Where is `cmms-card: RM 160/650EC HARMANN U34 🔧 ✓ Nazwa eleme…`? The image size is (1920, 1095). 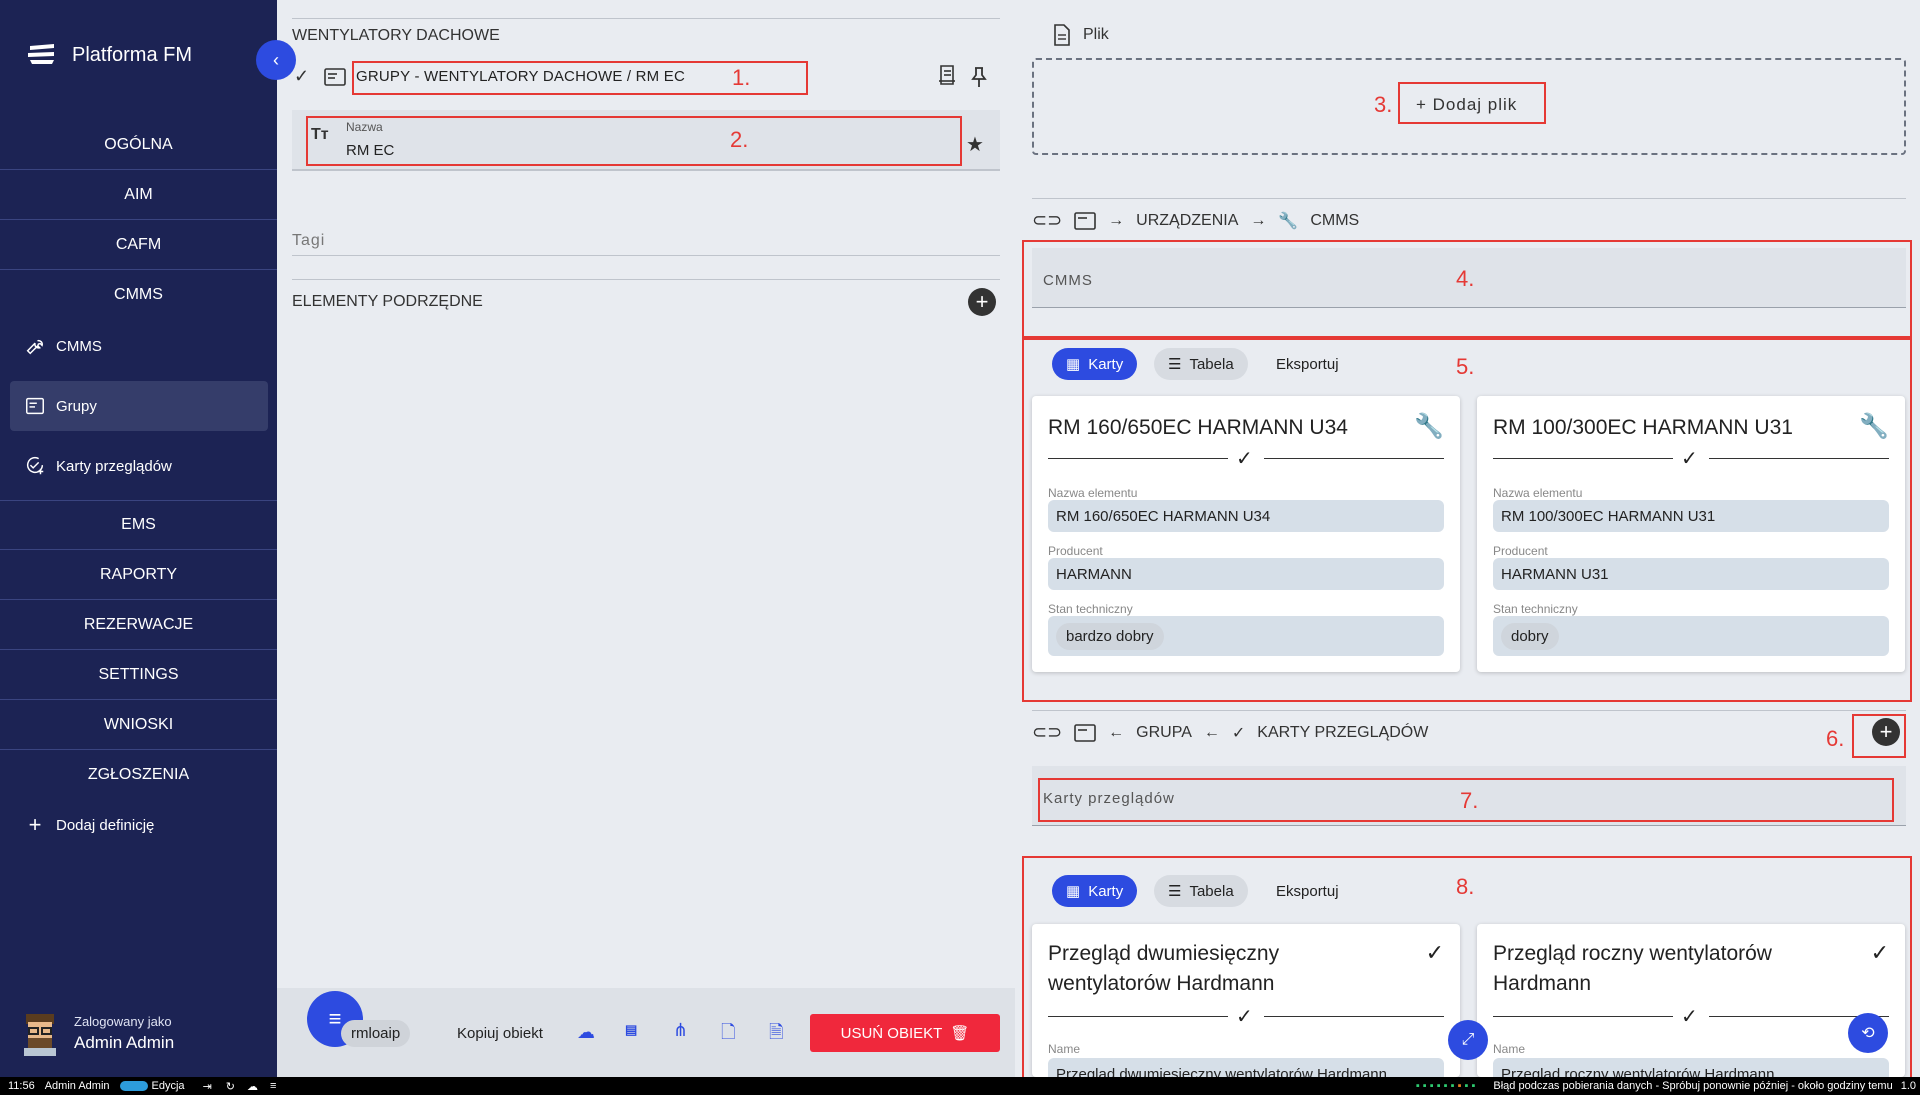
cmms-card: RM 160/650EC HARMANN U34 🔧 ✓ Nazwa eleme… is located at coordinates (1246, 534).